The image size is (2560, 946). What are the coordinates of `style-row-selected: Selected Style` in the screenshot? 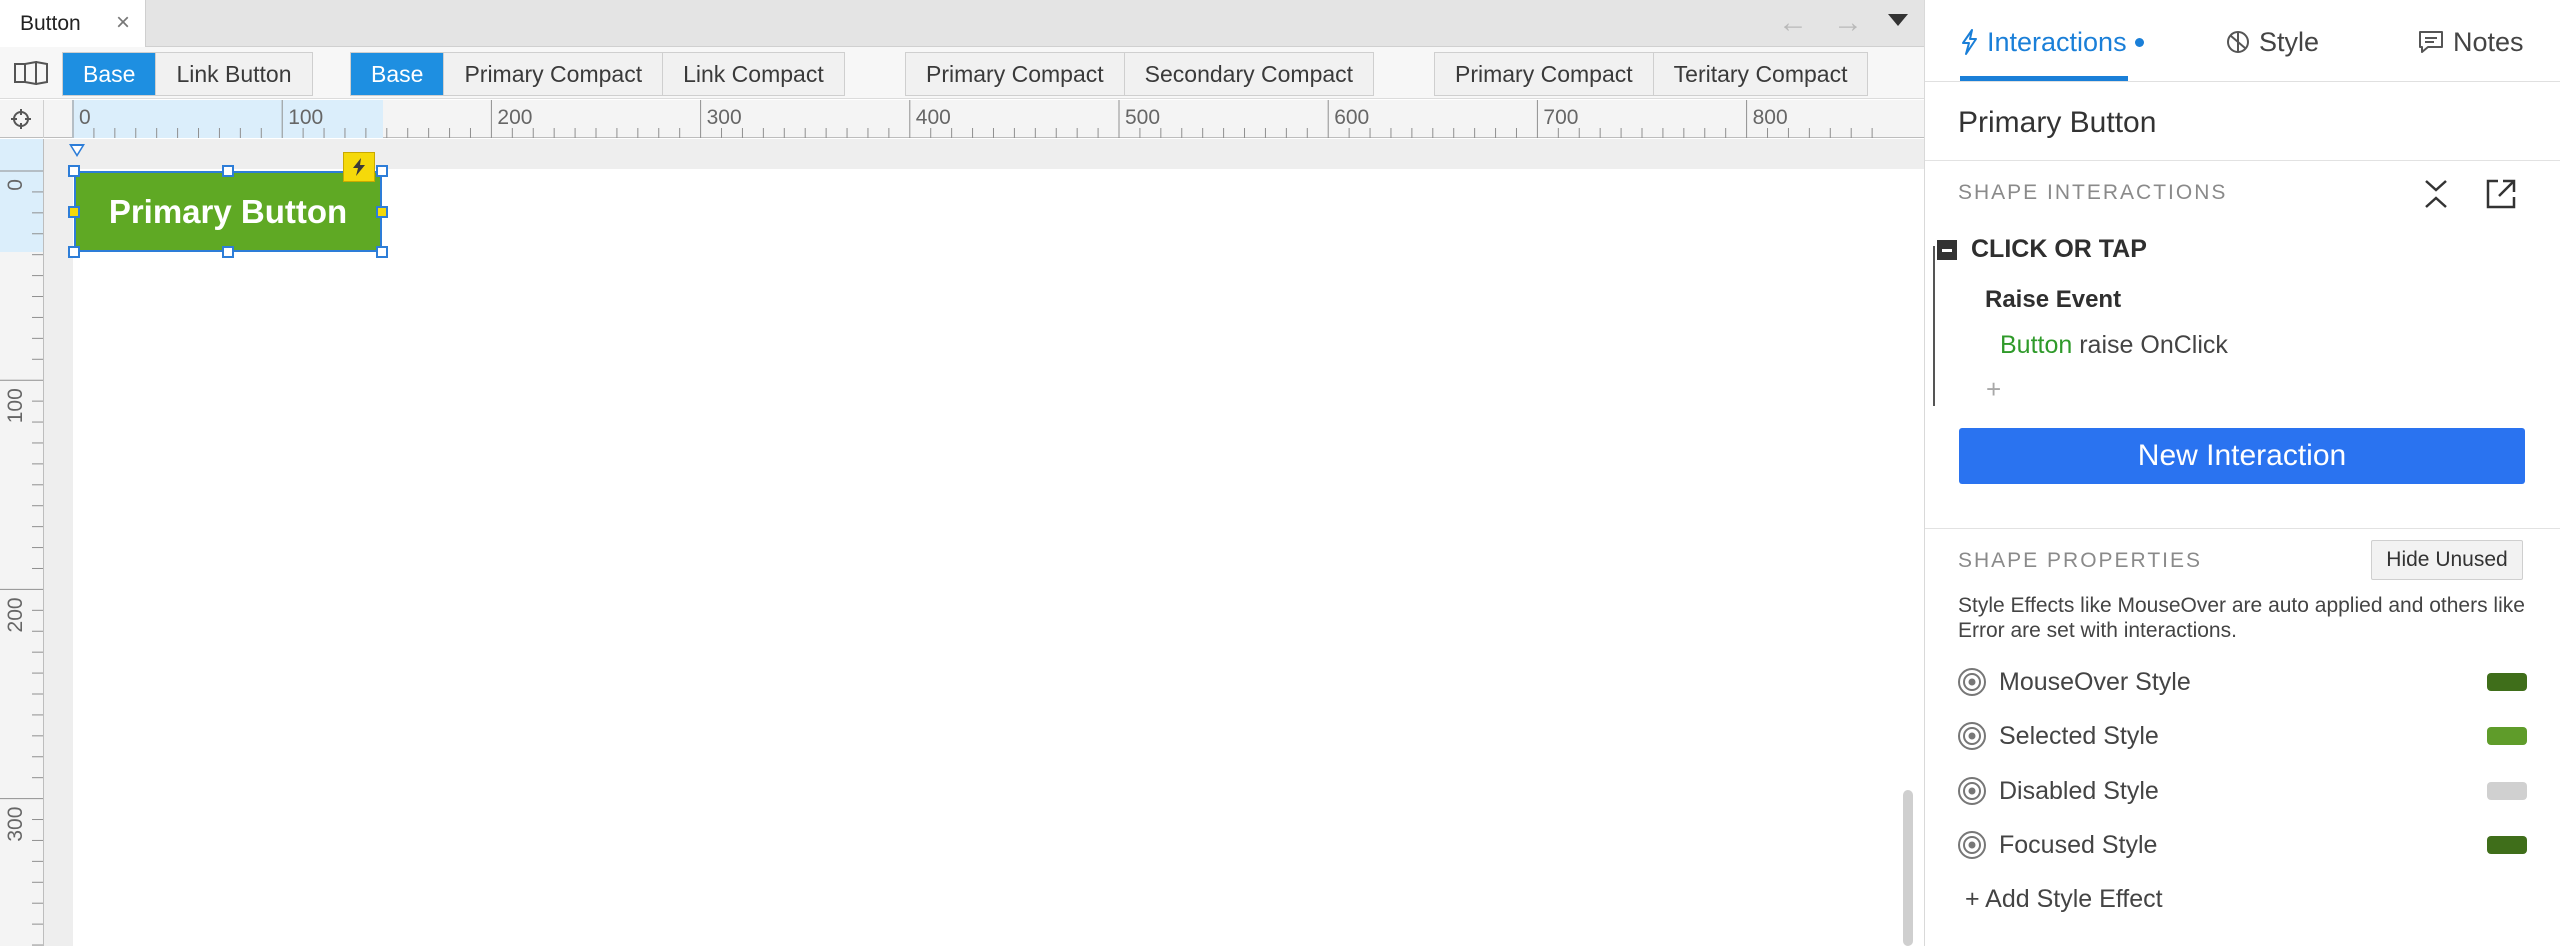 It's located at (2242, 736).